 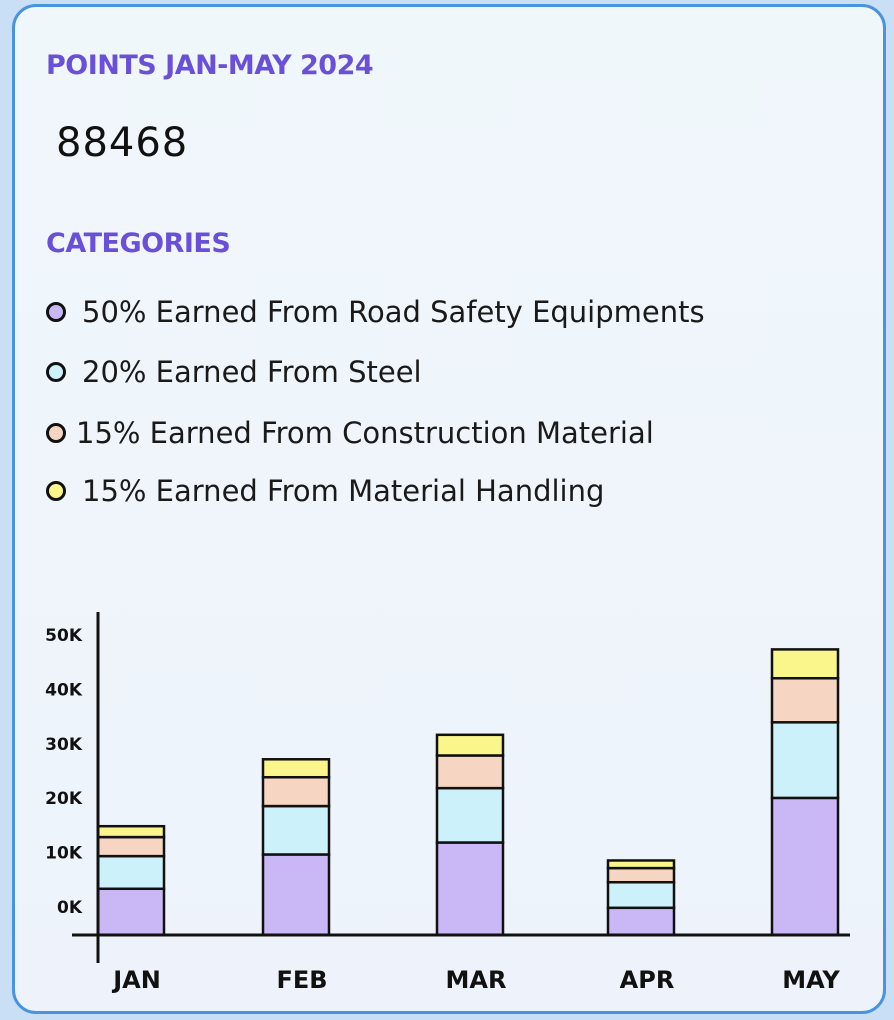 What do you see at coordinates (64, 799) in the screenshot?
I see `y-tick-label: 20K` at bounding box center [64, 799].